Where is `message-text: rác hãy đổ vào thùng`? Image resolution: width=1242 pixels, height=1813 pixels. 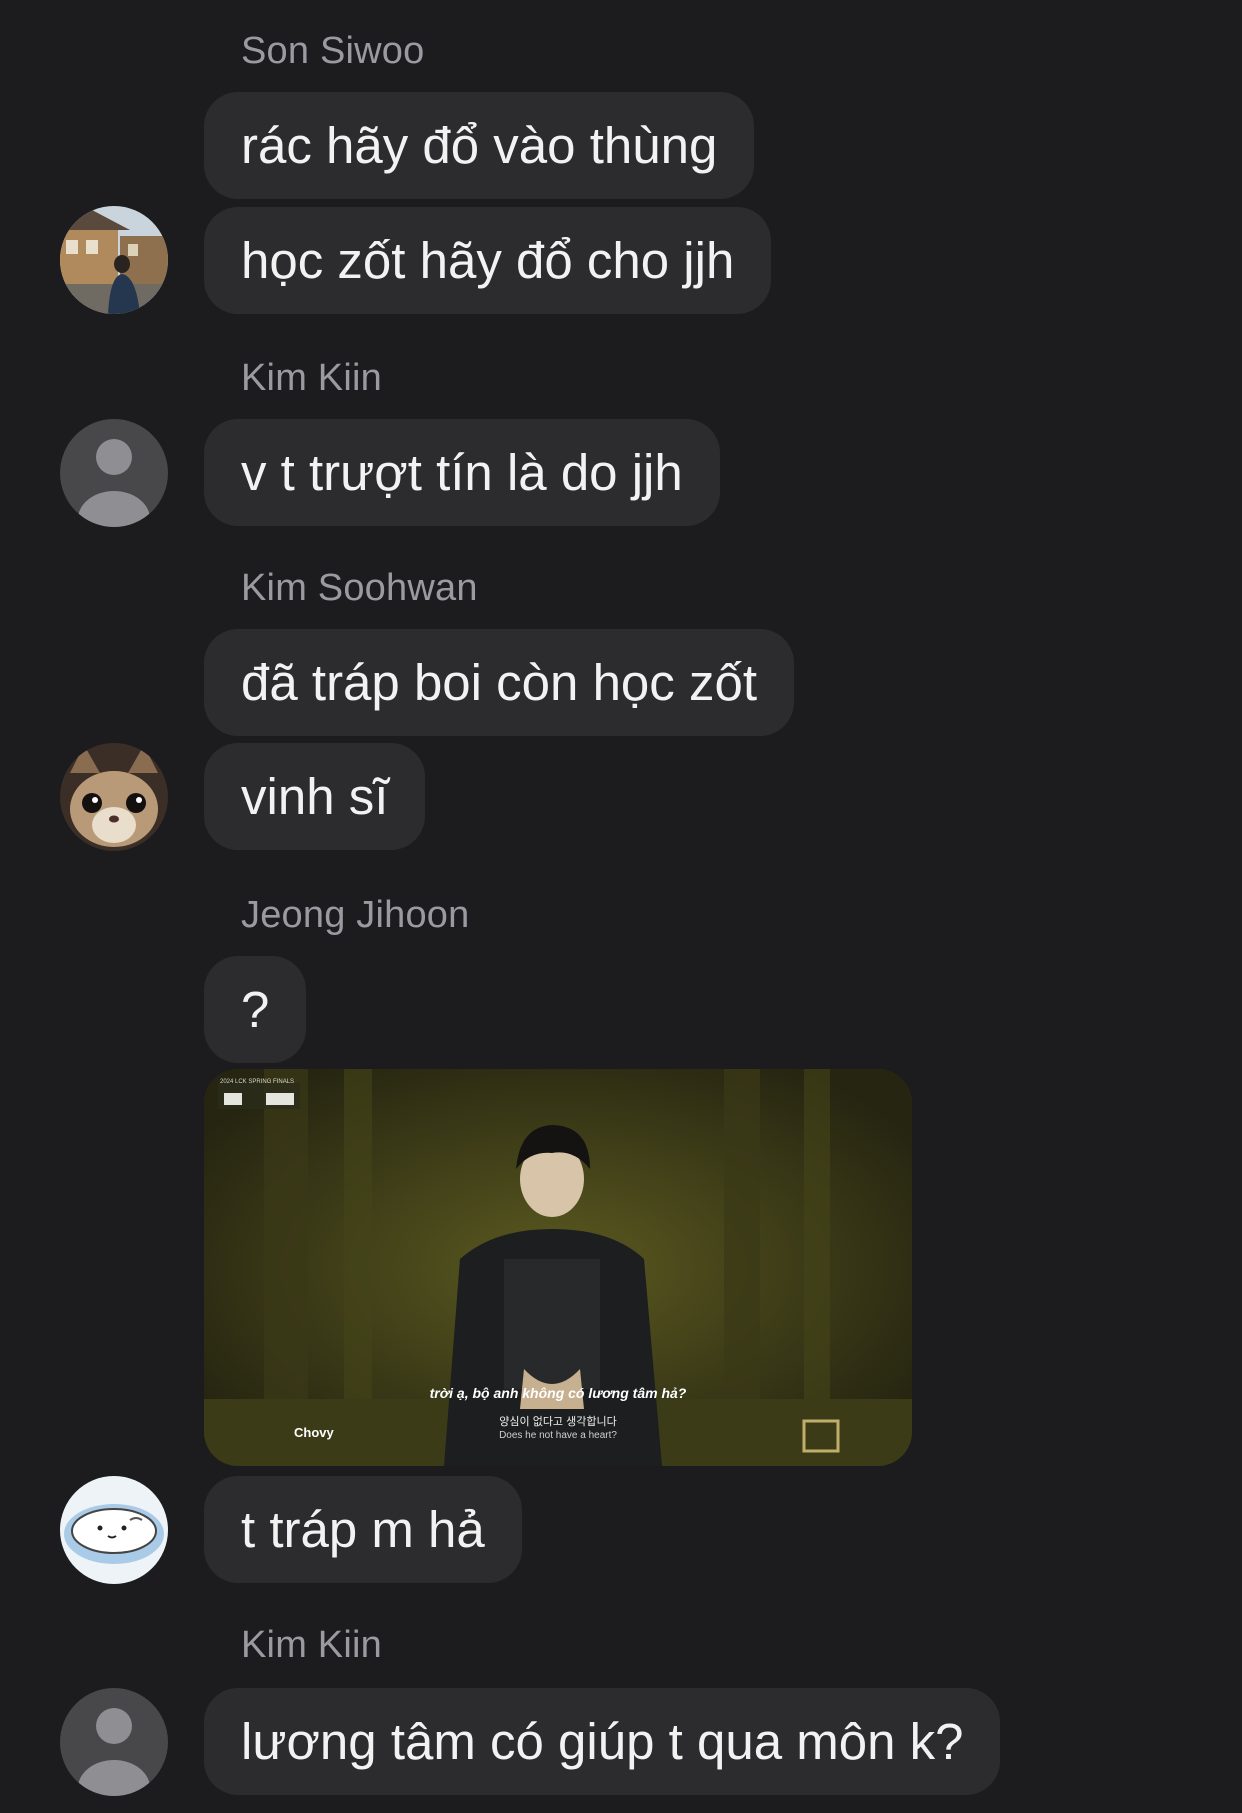 message-text: rác hãy đổ vào thùng is located at coordinates (479, 145).